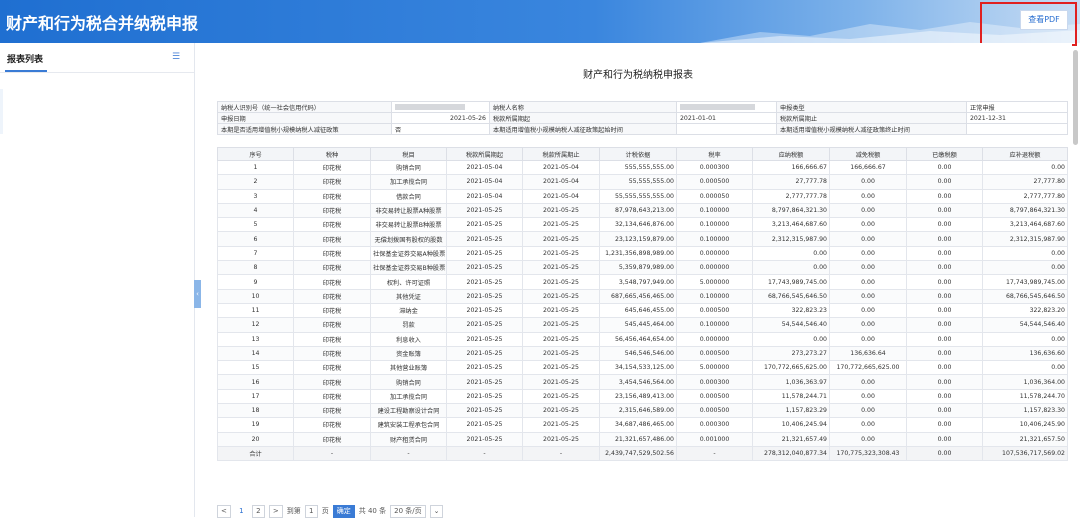 This screenshot has height=518, width=1080. I want to click on page-2-button: 2, so click(258, 511).